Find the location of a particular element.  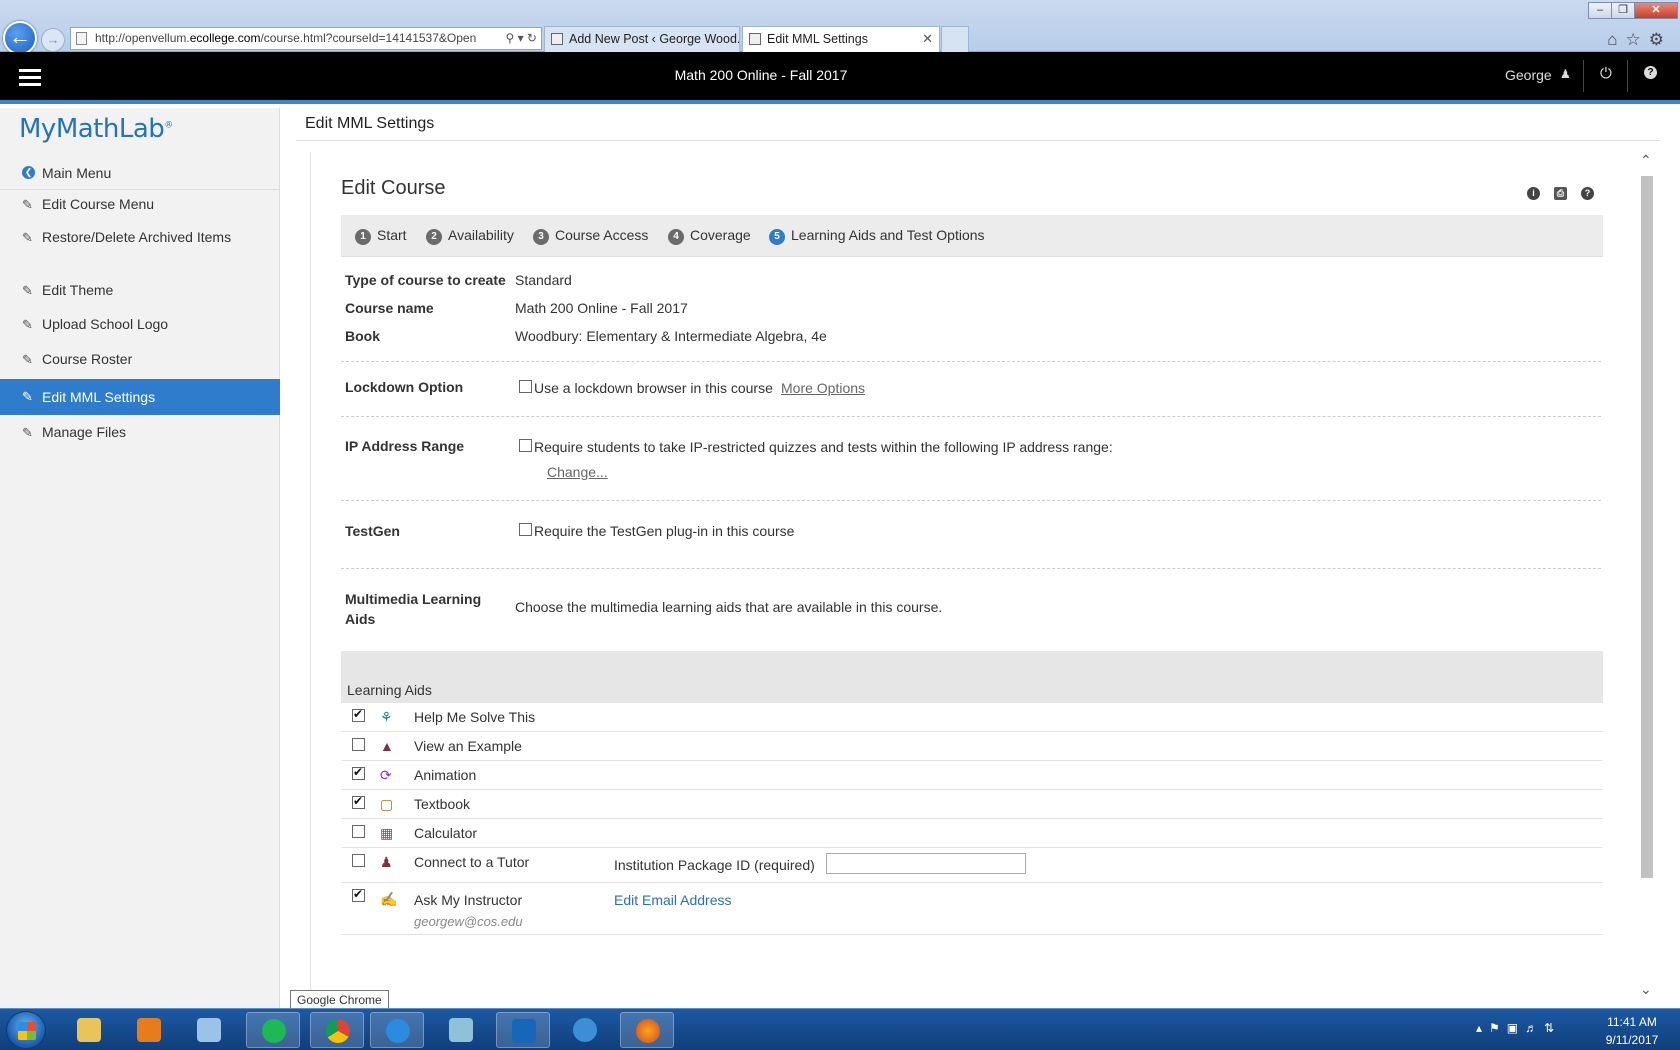

learning-aid-label: Help Me Solve This is located at coordinates (475, 717).